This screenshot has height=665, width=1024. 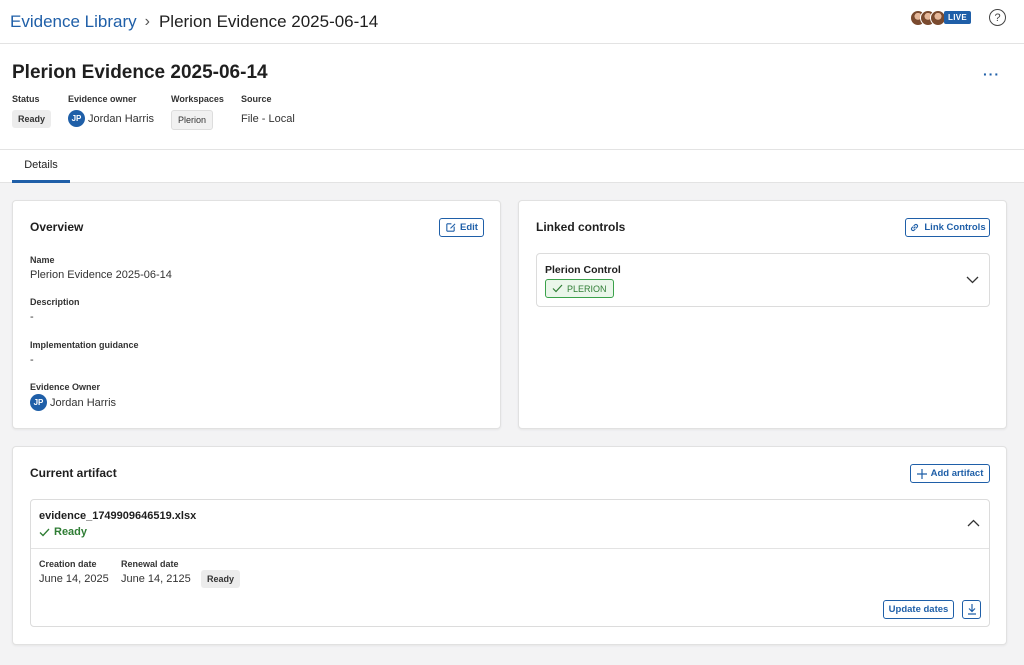 I want to click on status-label: Status, so click(x=26, y=99).